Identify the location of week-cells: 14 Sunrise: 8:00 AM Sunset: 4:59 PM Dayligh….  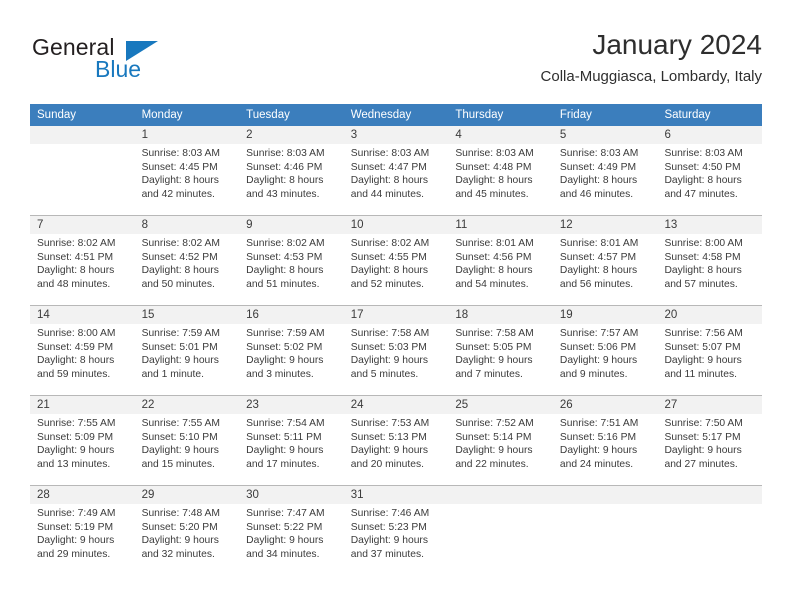
(396, 350).